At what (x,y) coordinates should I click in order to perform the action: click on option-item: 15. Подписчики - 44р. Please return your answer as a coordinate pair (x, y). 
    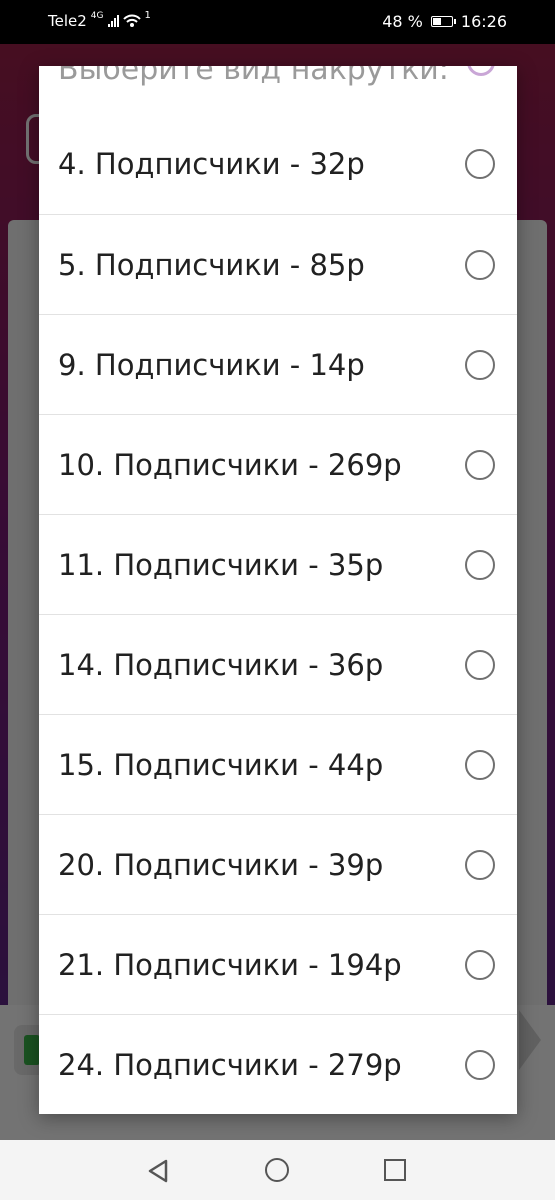
    Looking at the image, I should click on (278, 765).